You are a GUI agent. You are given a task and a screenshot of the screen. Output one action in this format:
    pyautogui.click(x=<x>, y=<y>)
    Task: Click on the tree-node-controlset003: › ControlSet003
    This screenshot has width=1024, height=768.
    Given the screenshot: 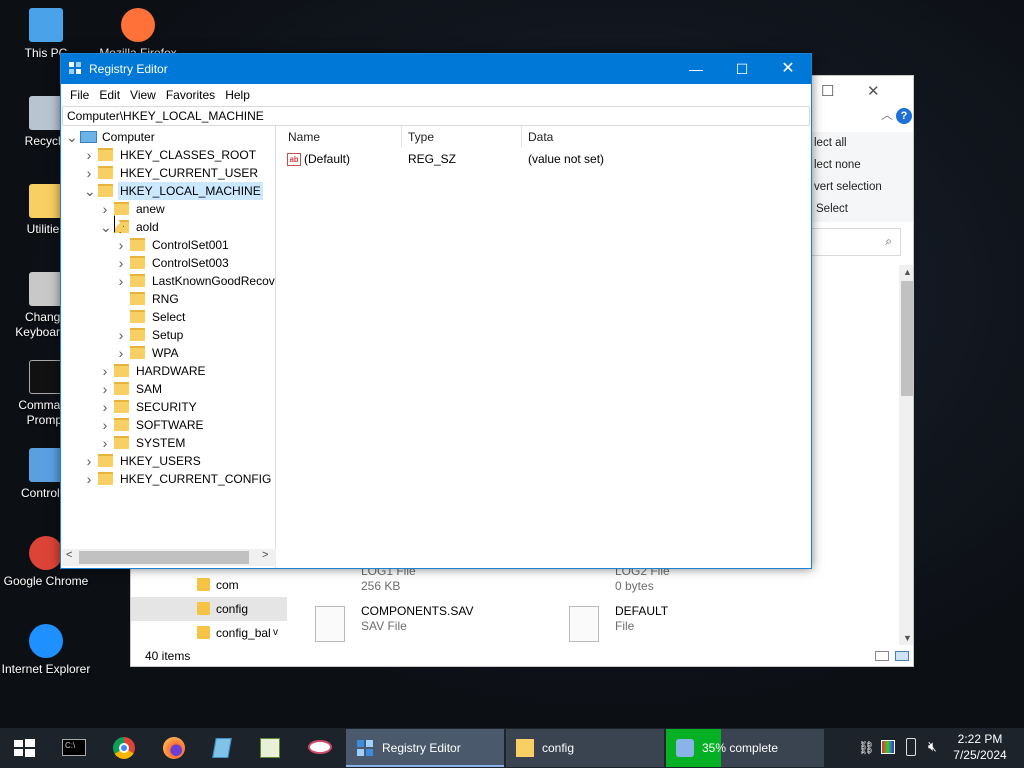 What is the action you would take?
    pyautogui.click(x=168, y=263)
    